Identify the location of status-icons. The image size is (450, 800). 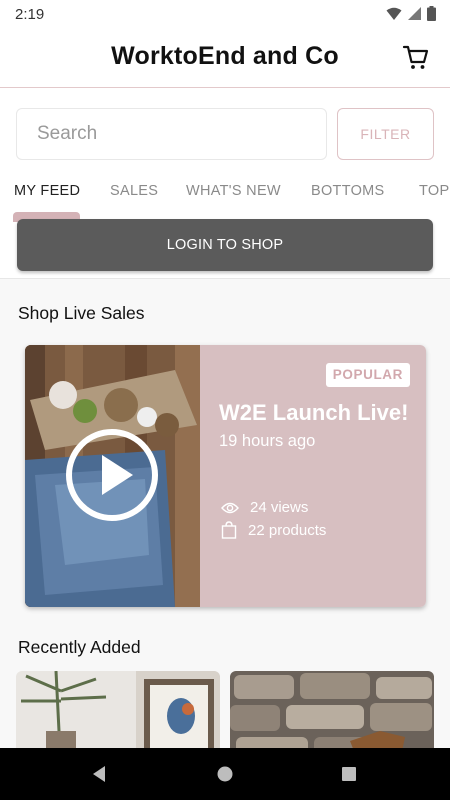
(411, 13).